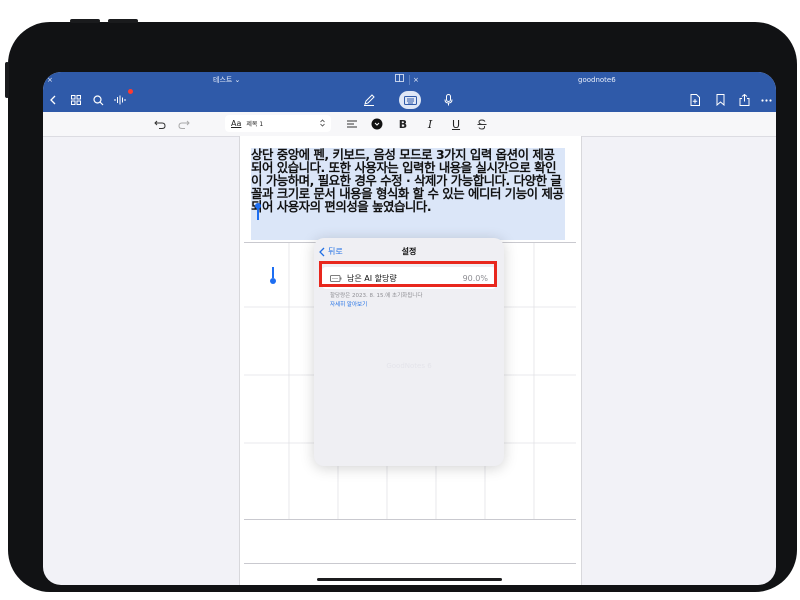 This screenshot has width=800, height=600. I want to click on redo-icon, so click(184, 124).